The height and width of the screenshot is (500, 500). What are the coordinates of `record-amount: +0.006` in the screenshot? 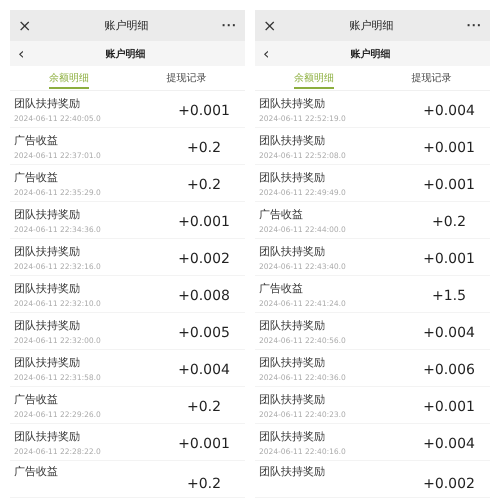 It's located at (449, 369).